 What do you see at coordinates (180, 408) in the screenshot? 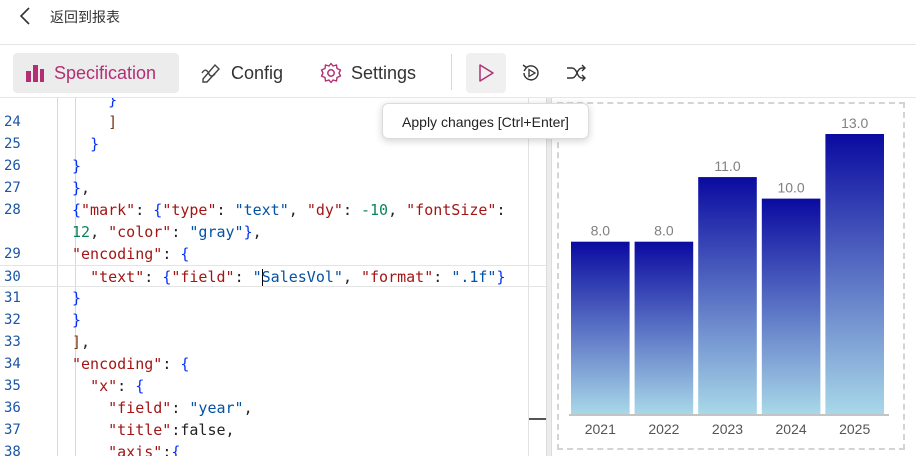
I see `code-text: "field": "year",` at bounding box center [180, 408].